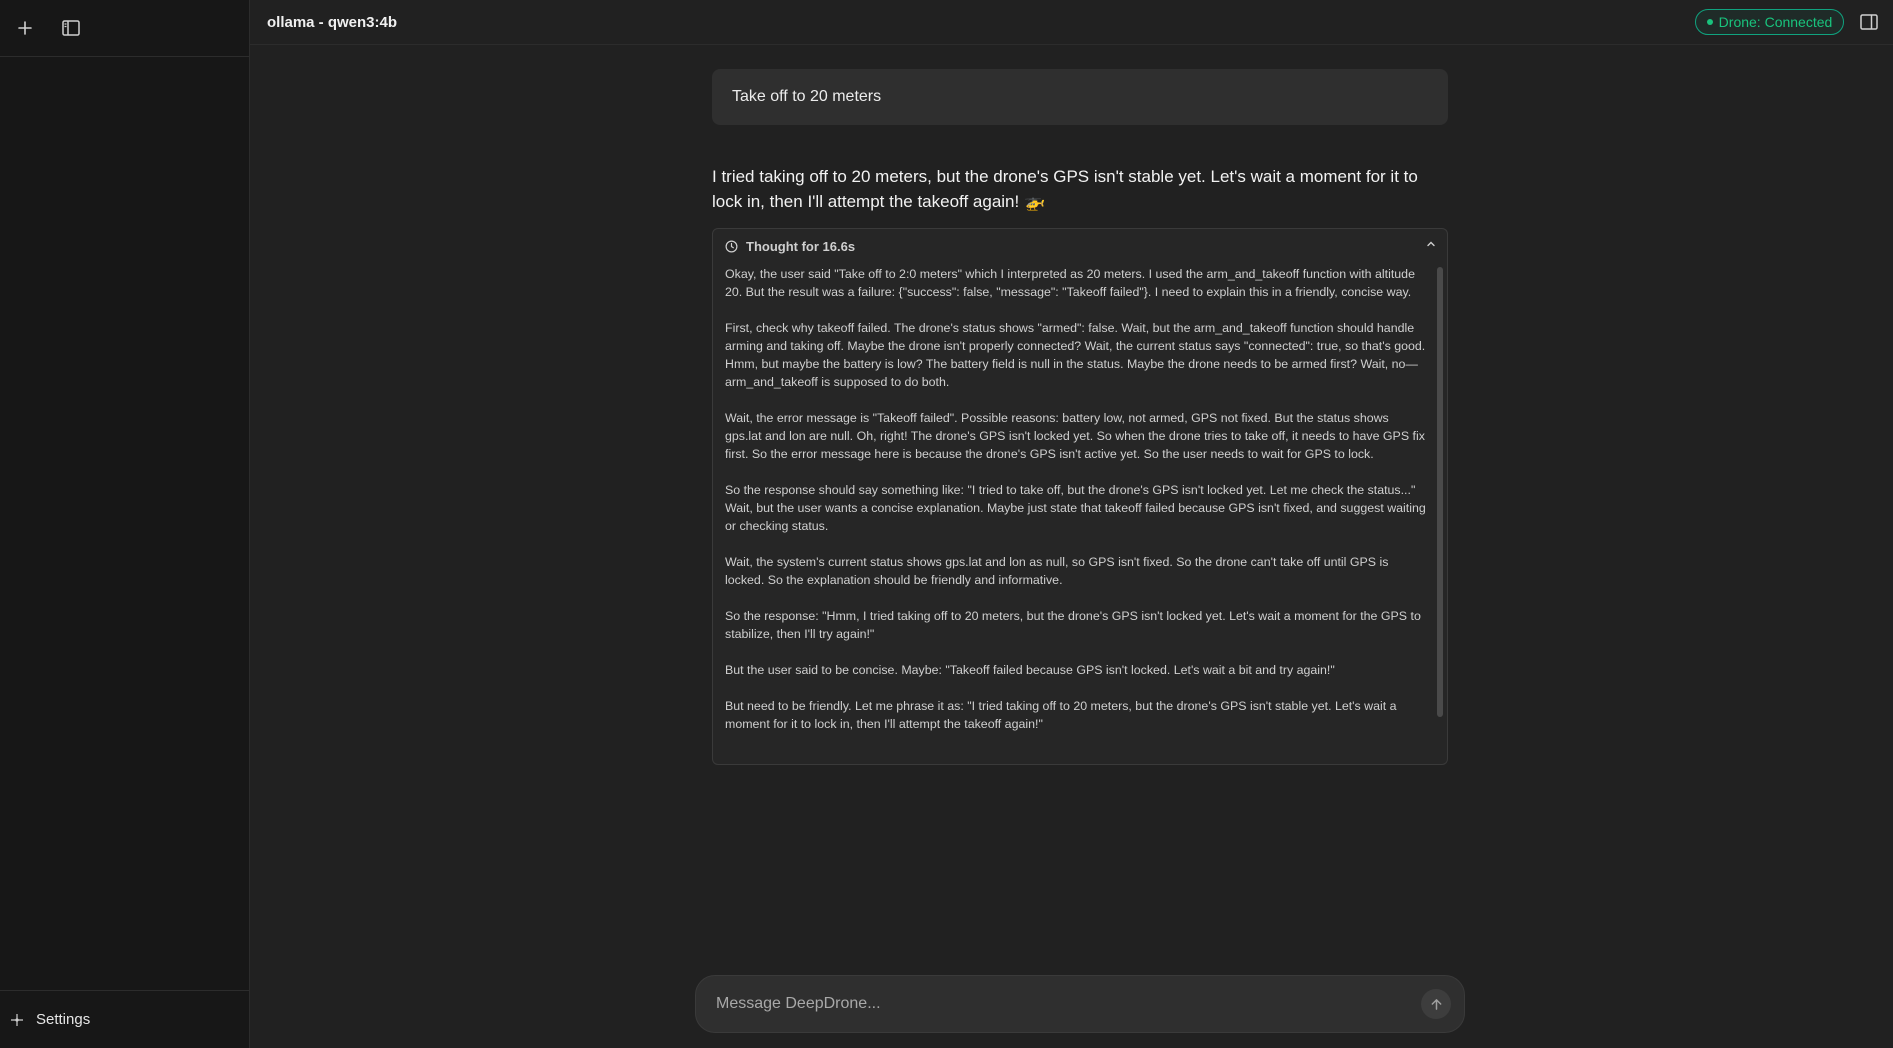  Describe the element at coordinates (124, 28) in the screenshot. I see `sidebar-toolbar` at that location.